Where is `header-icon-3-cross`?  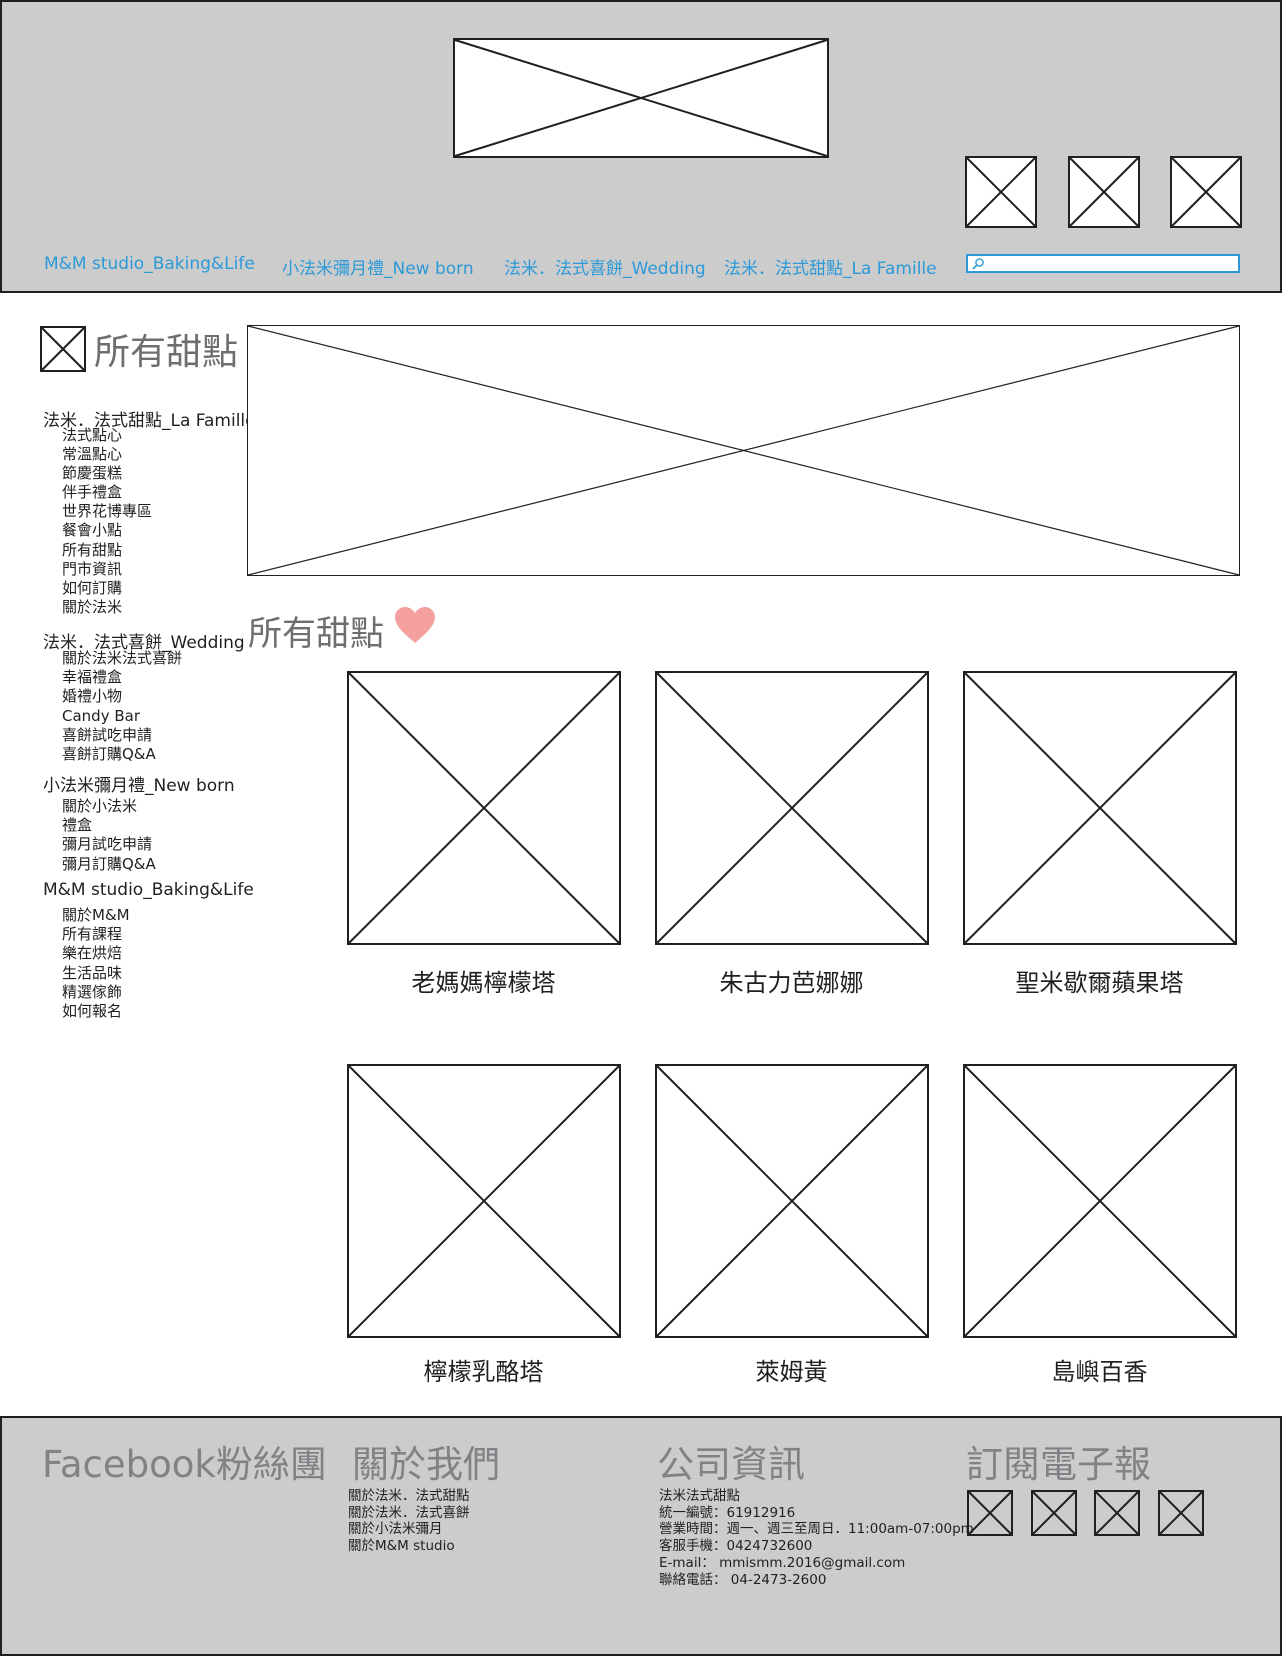
header-icon-3-cross is located at coordinates (1206, 192).